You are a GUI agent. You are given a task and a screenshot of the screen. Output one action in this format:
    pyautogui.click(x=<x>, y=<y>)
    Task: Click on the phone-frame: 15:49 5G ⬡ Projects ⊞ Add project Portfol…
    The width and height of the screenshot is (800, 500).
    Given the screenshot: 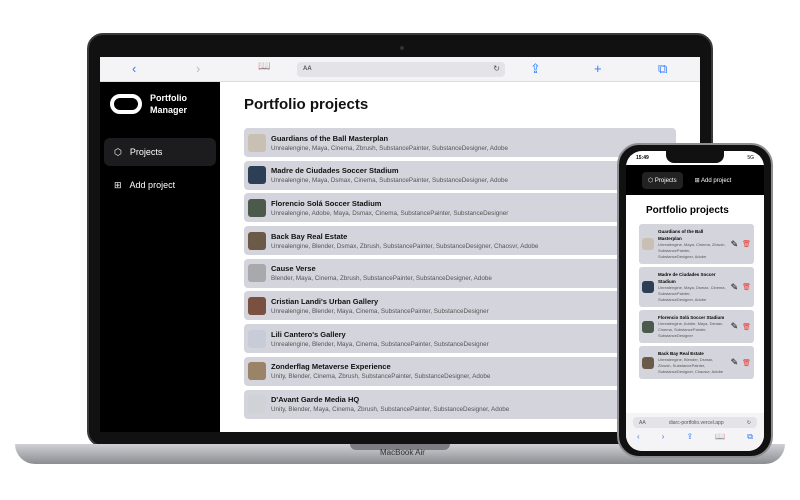 What is the action you would take?
    pyautogui.click(x=695, y=300)
    